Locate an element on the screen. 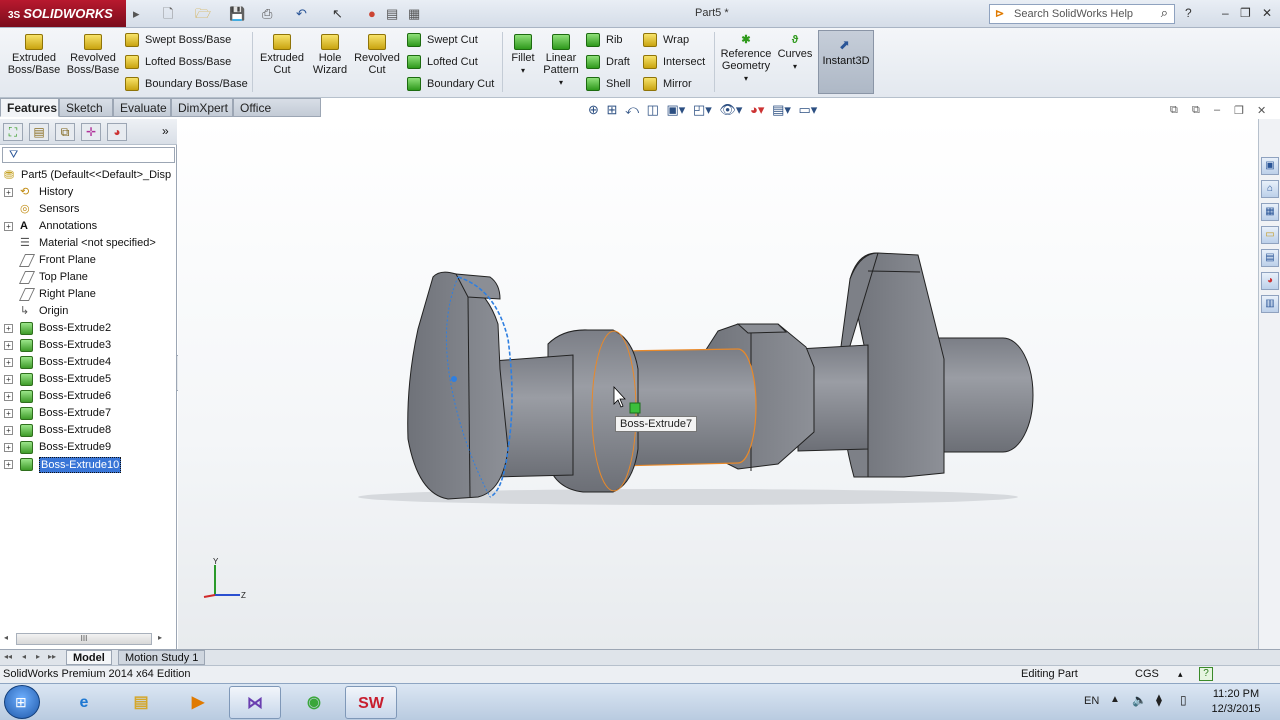  view-palette-icon: ▤ is located at coordinates (1270, 258).